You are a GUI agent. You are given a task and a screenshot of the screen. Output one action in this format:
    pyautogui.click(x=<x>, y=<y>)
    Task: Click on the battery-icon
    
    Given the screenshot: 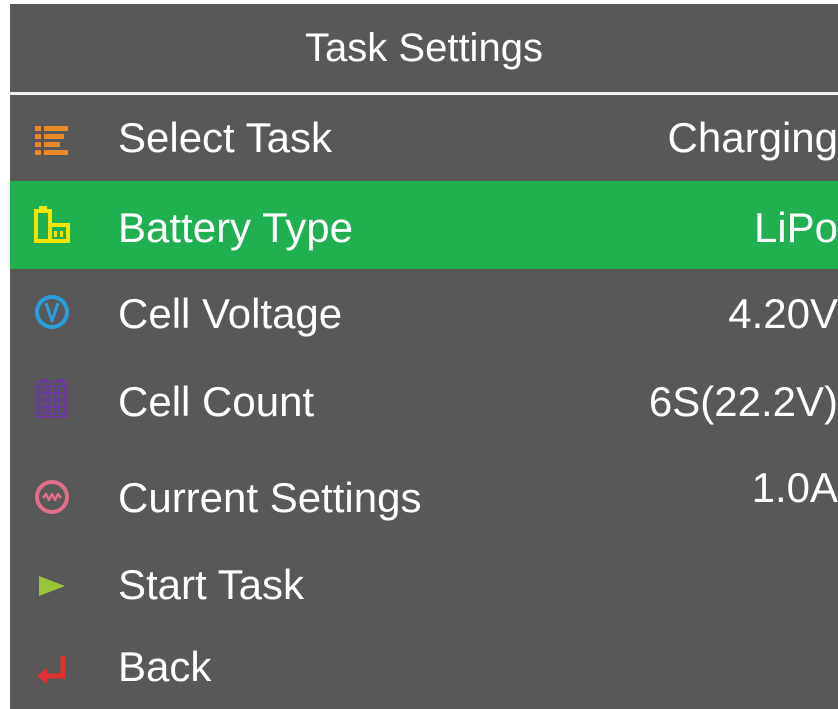 What is the action you would take?
    pyautogui.click(x=52, y=224)
    